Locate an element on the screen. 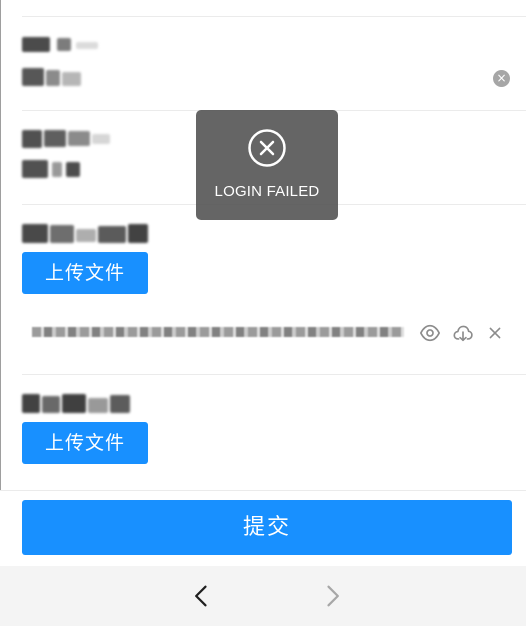  submit-button: 提交 is located at coordinates (267, 527).